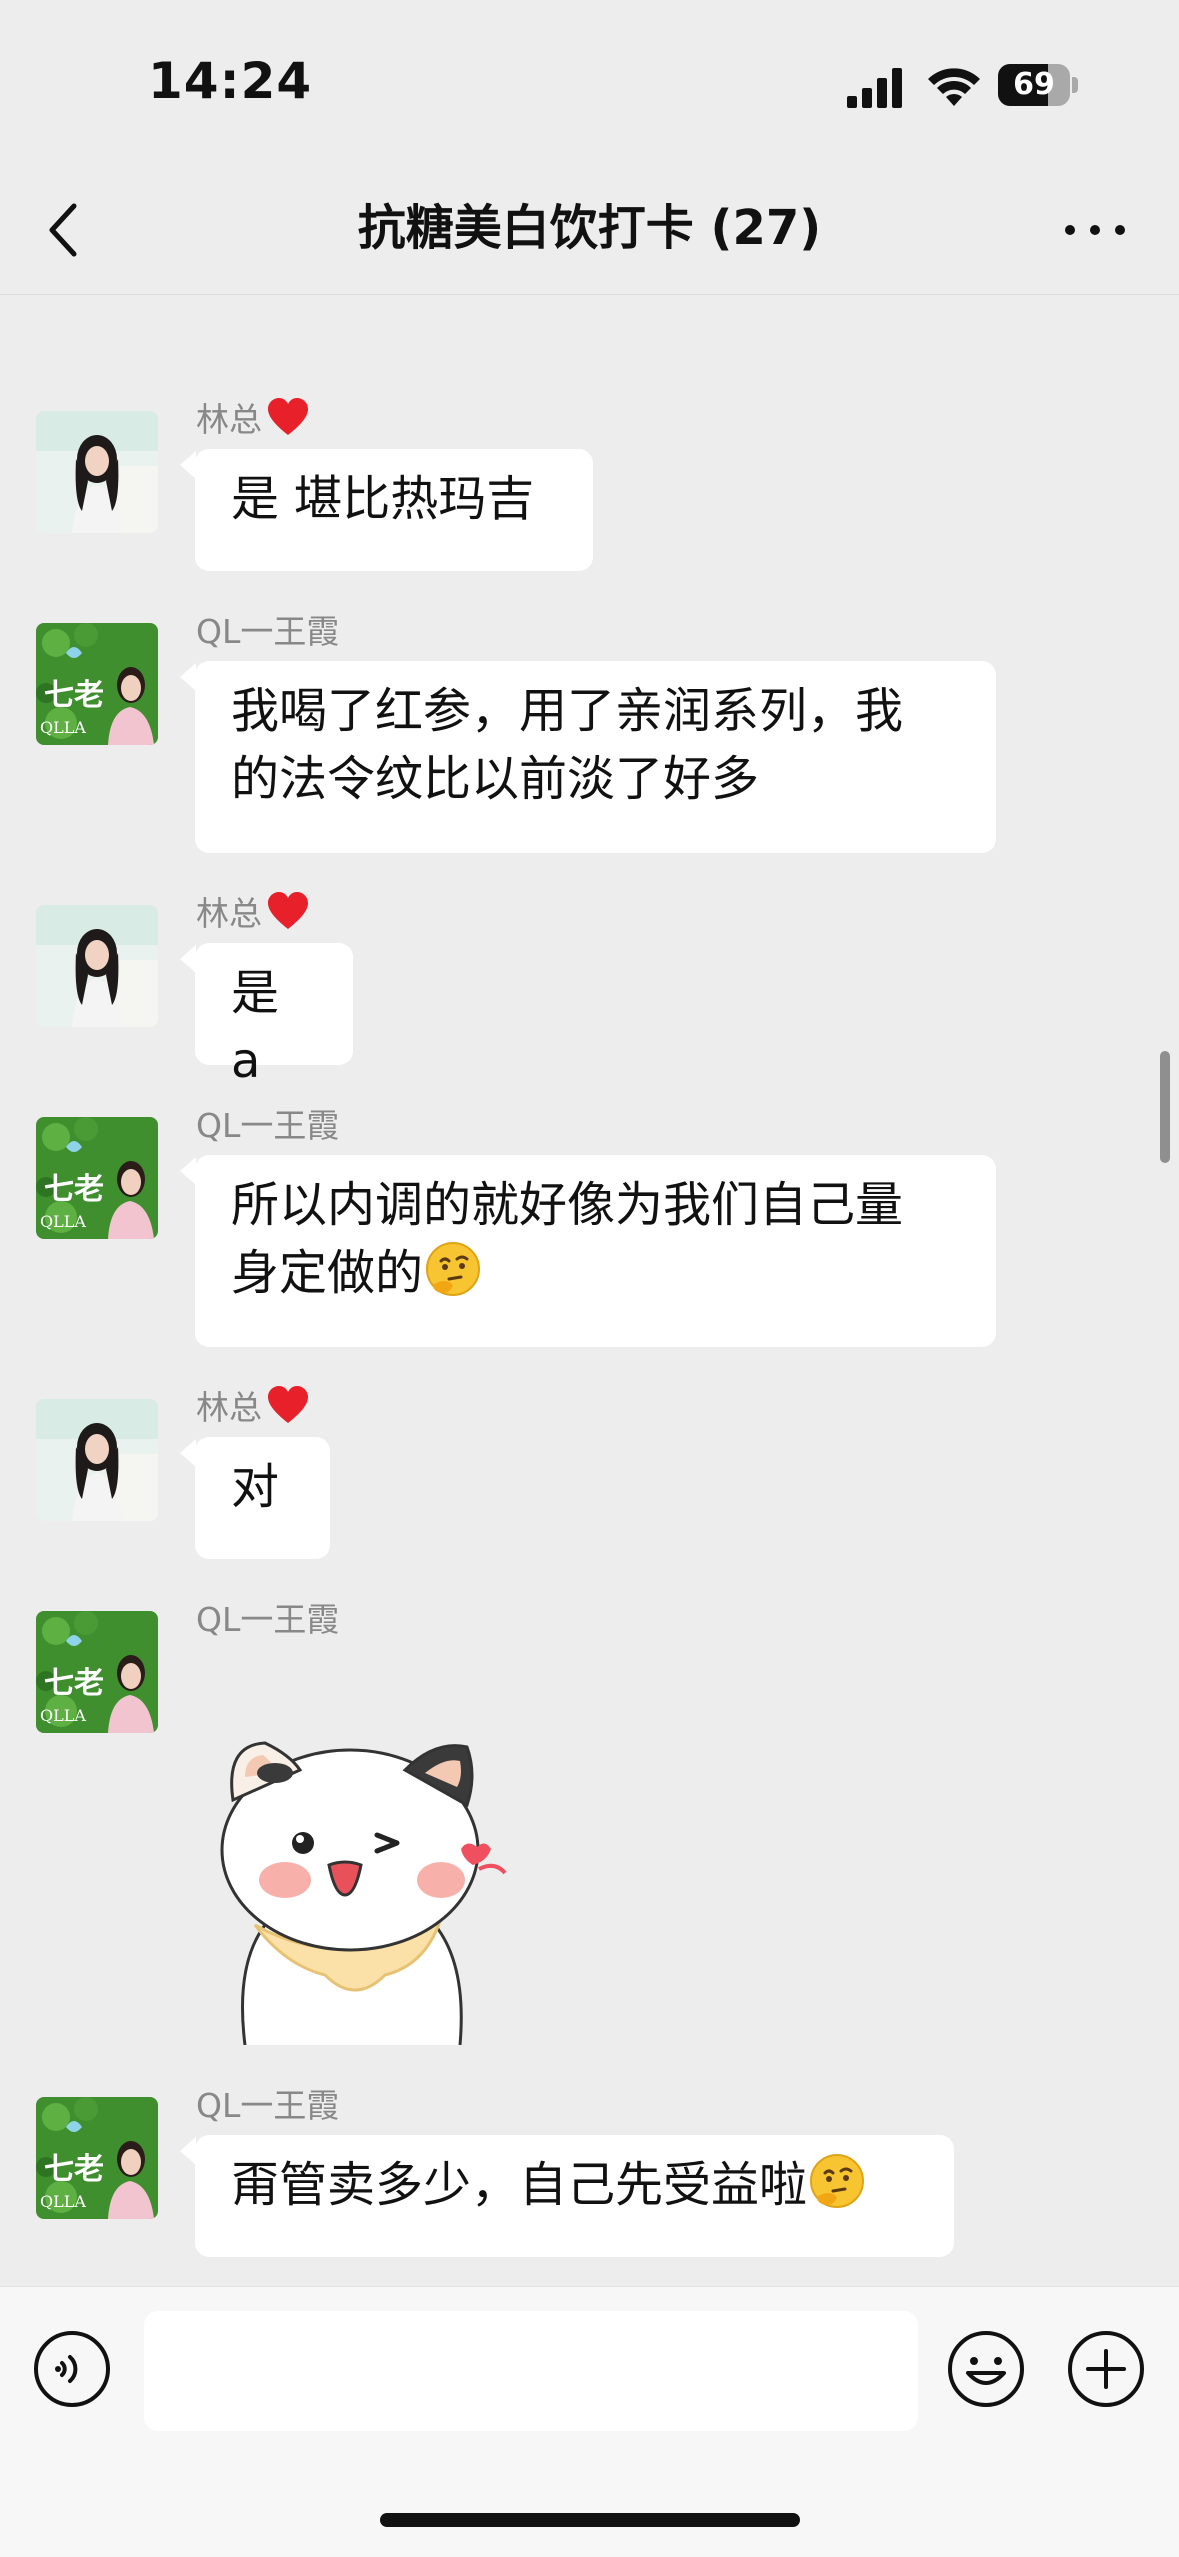 This screenshot has height=2557, width=1179. What do you see at coordinates (986, 2369) in the screenshot?
I see `emoji-icon` at bounding box center [986, 2369].